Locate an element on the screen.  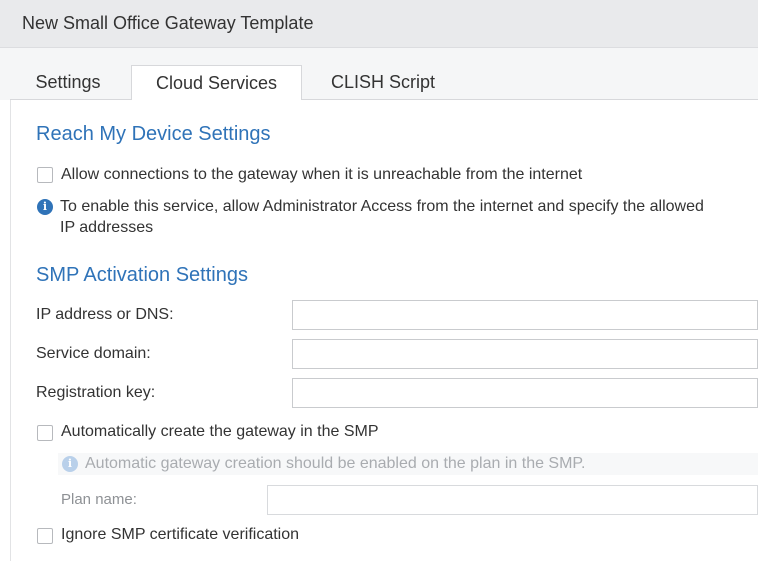
ignore-cert-label: Ignore SMP certificate verification is located at coordinates (180, 535).